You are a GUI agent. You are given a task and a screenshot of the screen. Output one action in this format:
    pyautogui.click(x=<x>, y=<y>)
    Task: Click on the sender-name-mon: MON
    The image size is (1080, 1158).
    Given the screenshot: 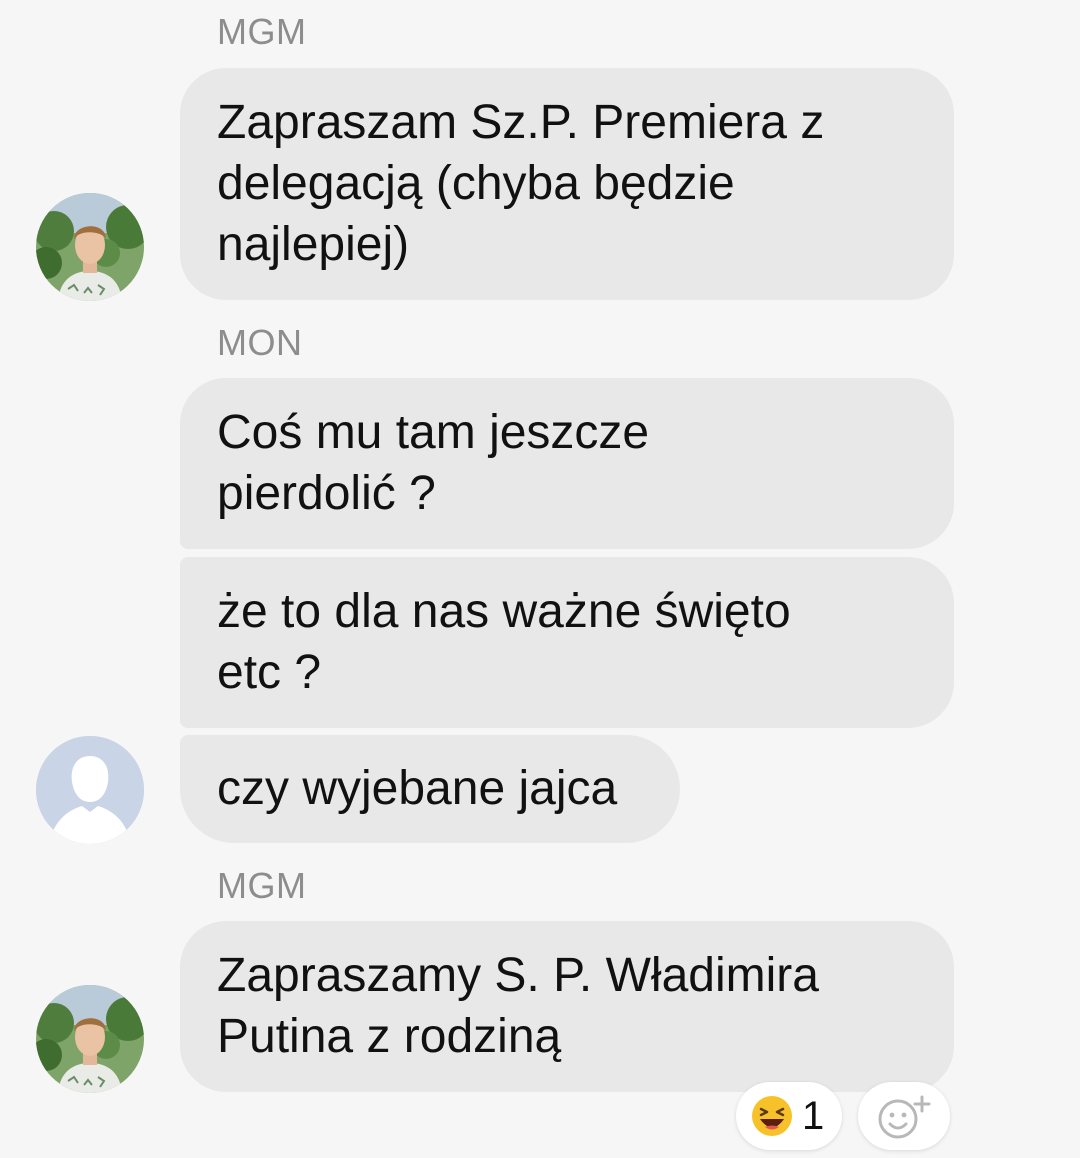 What is the action you would take?
    pyautogui.click(x=260, y=342)
    